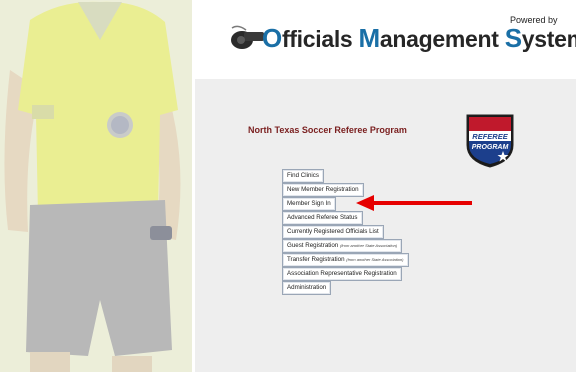 The width and height of the screenshot is (576, 372). Describe the element at coordinates (327, 130) in the screenshot. I see `program-title: North Texas Soccer Referee Program` at that location.